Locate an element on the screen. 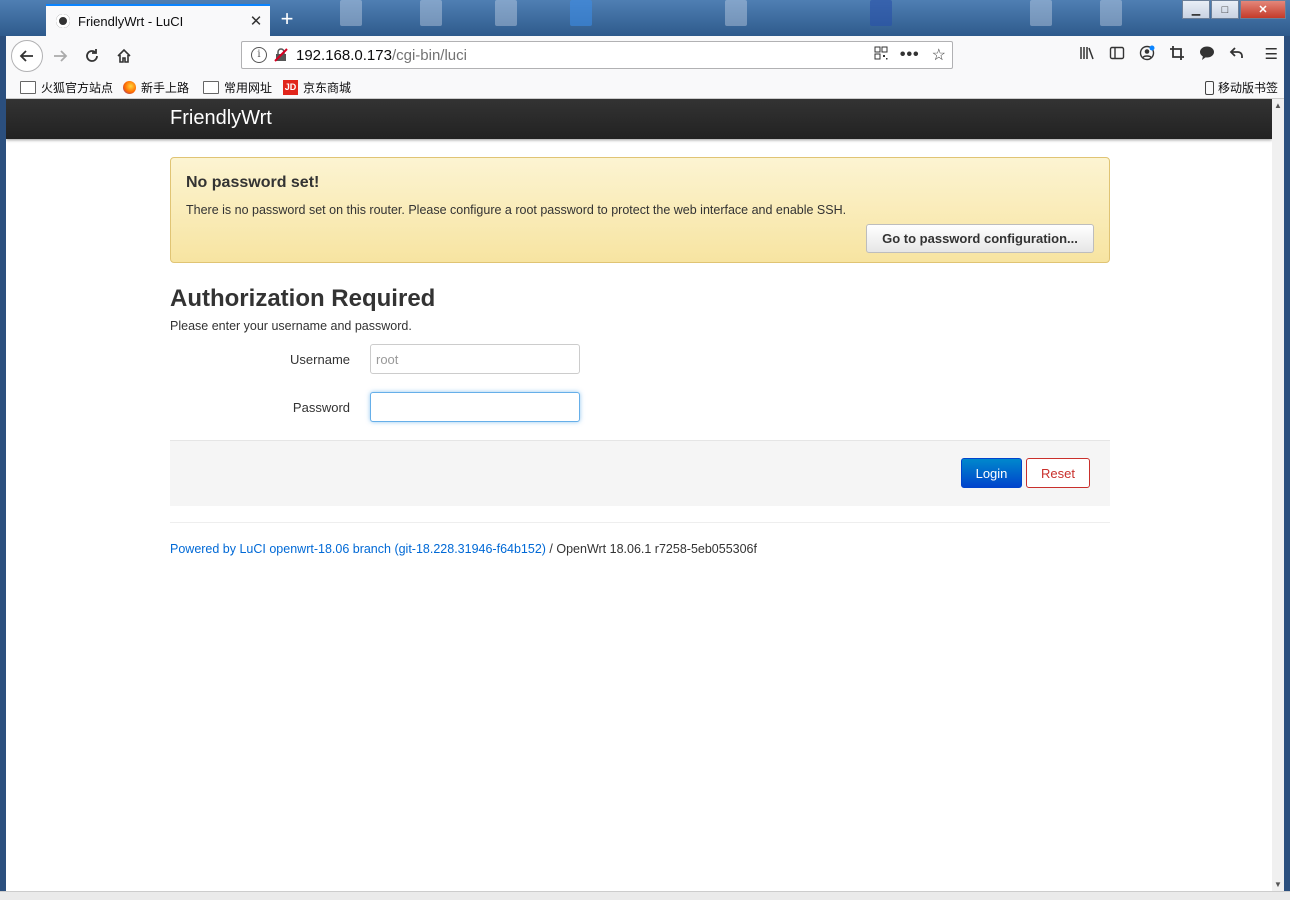  password-input is located at coordinates (475, 407).